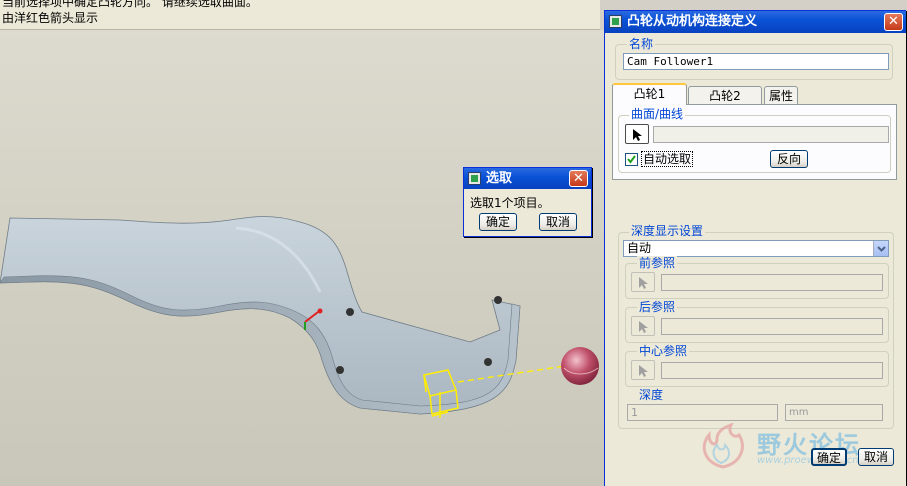  I want to click on main-ok-button: 确定, so click(829, 457).